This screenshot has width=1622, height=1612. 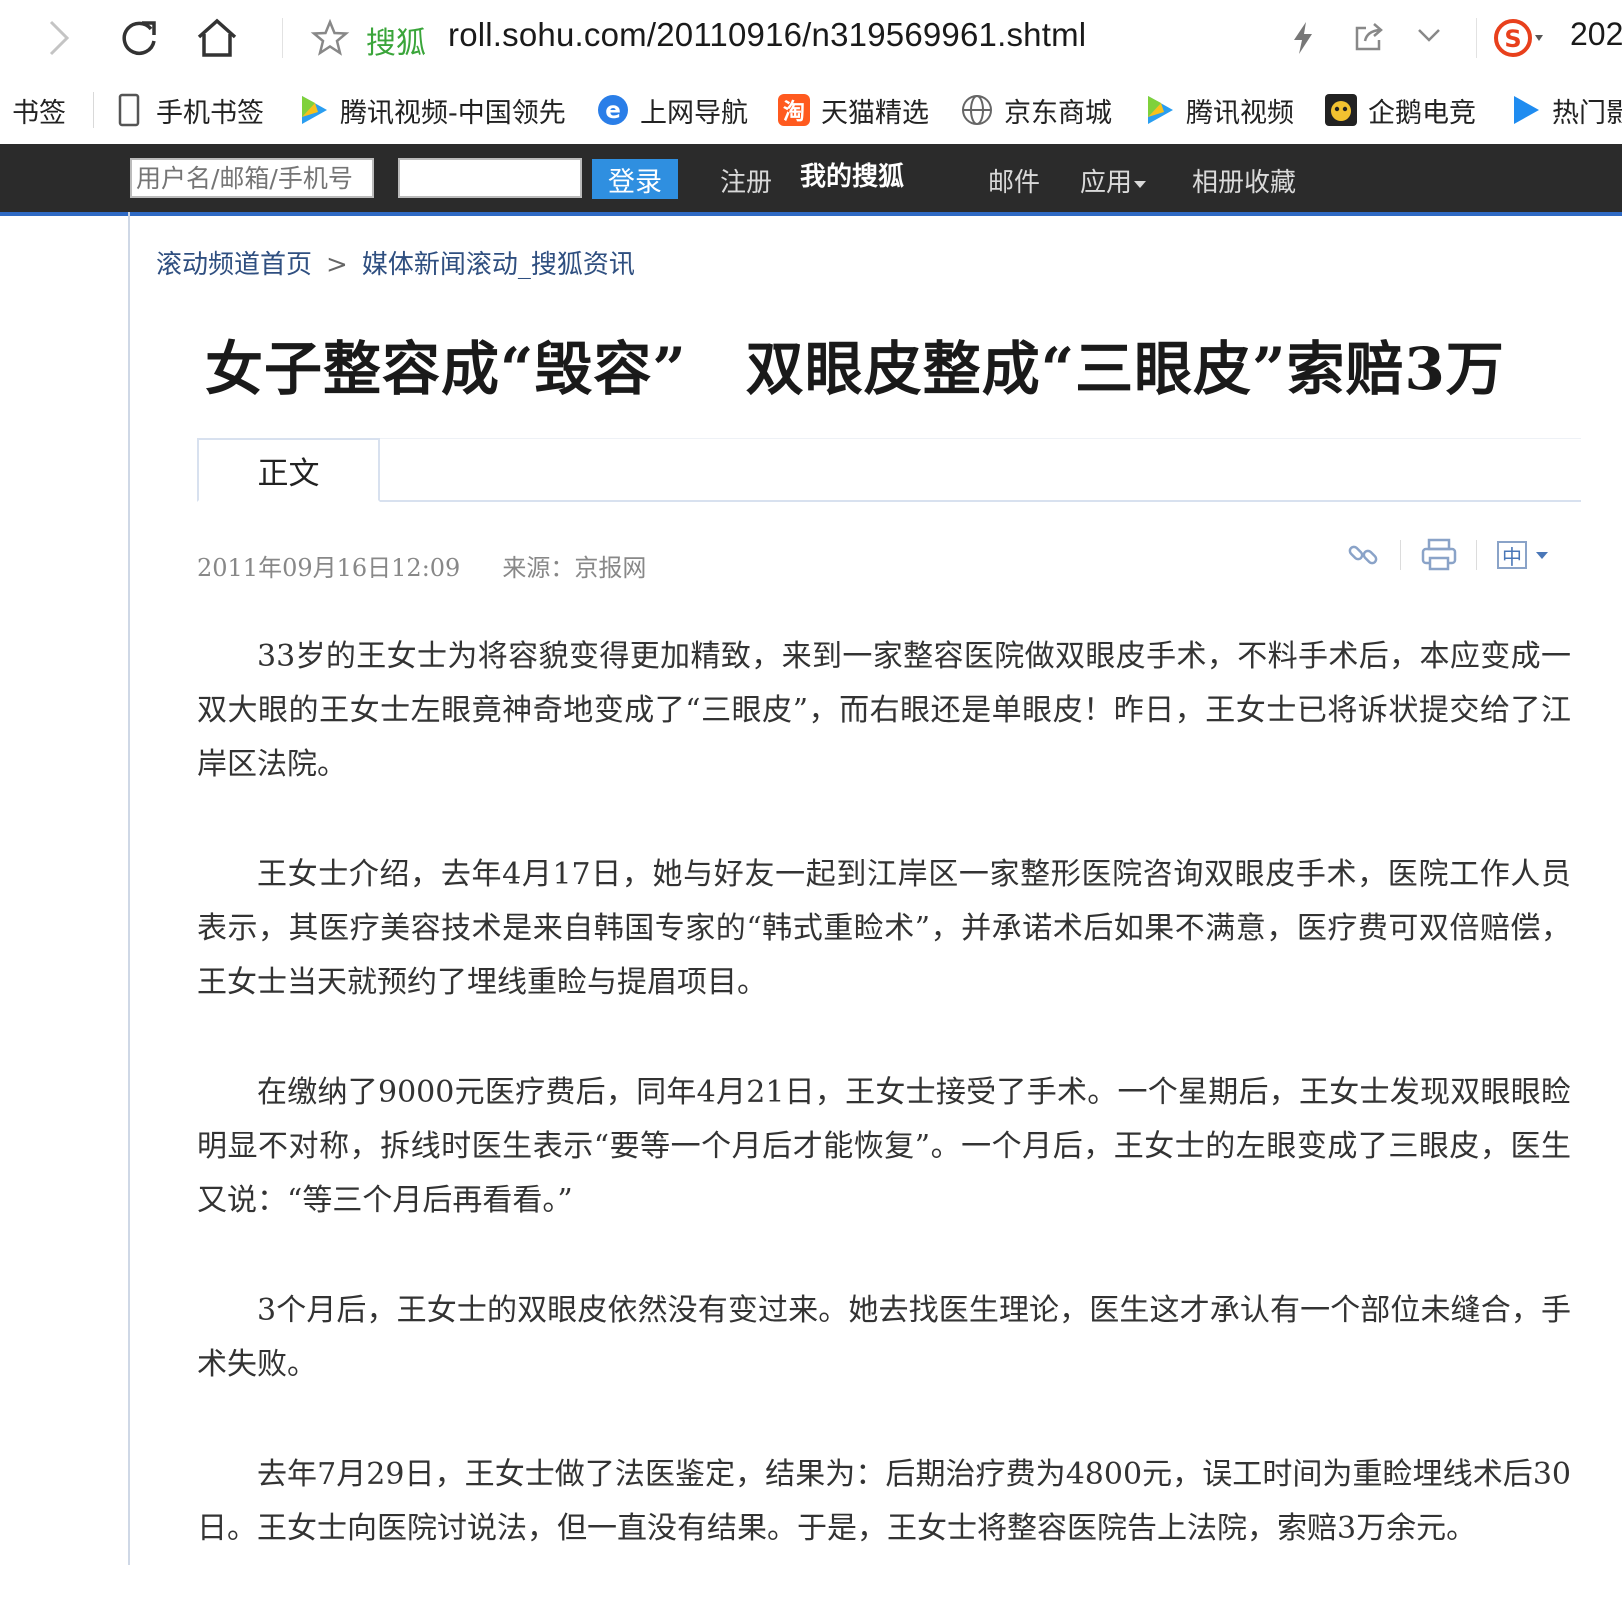 I want to click on bookmark-item: 手机书签, so click(x=188, y=110).